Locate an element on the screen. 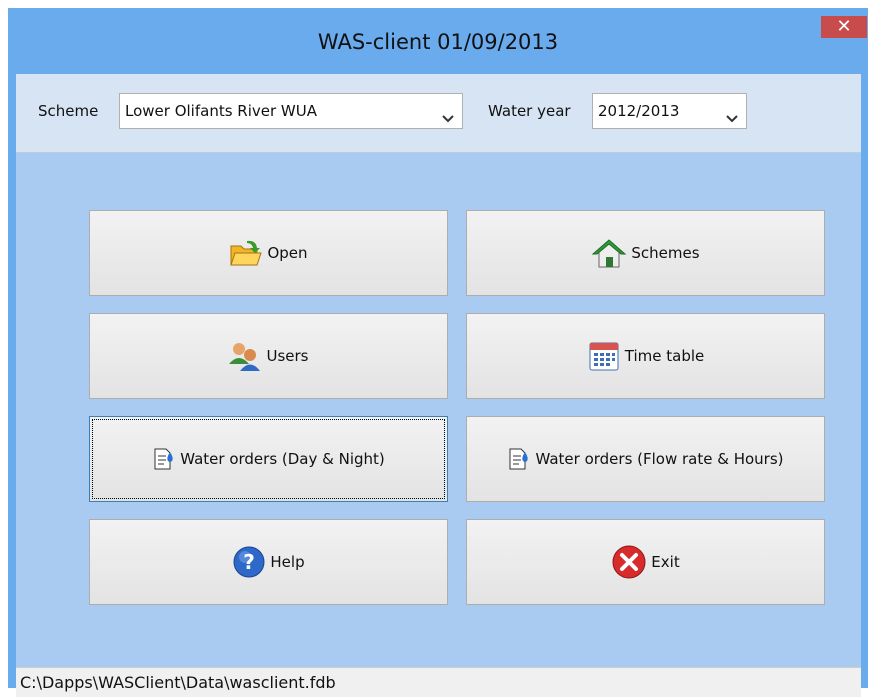 The width and height of the screenshot is (876, 697). help-button-label: Help is located at coordinates (287, 562).